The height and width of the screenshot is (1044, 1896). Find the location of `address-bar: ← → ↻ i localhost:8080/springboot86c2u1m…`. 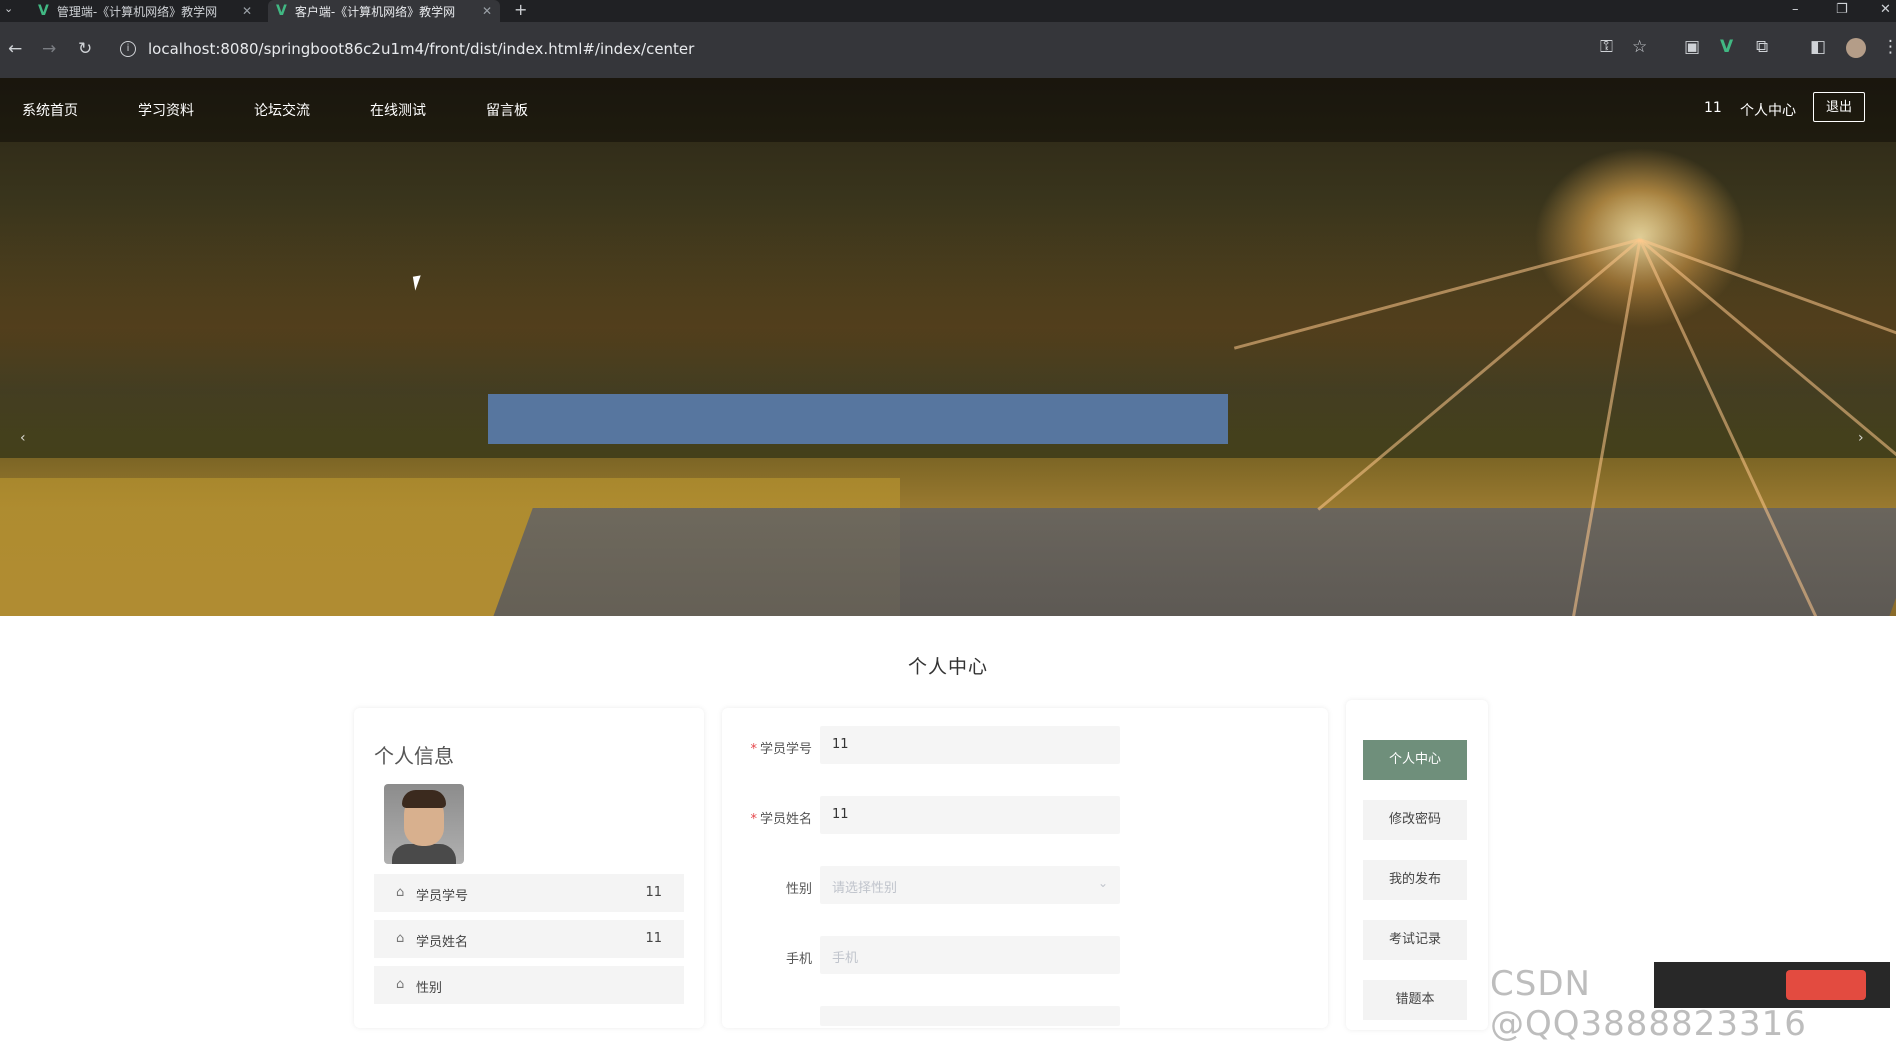

address-bar: ← → ↻ i localhost:8080/springboot86c2u1m… is located at coordinates (948, 50).